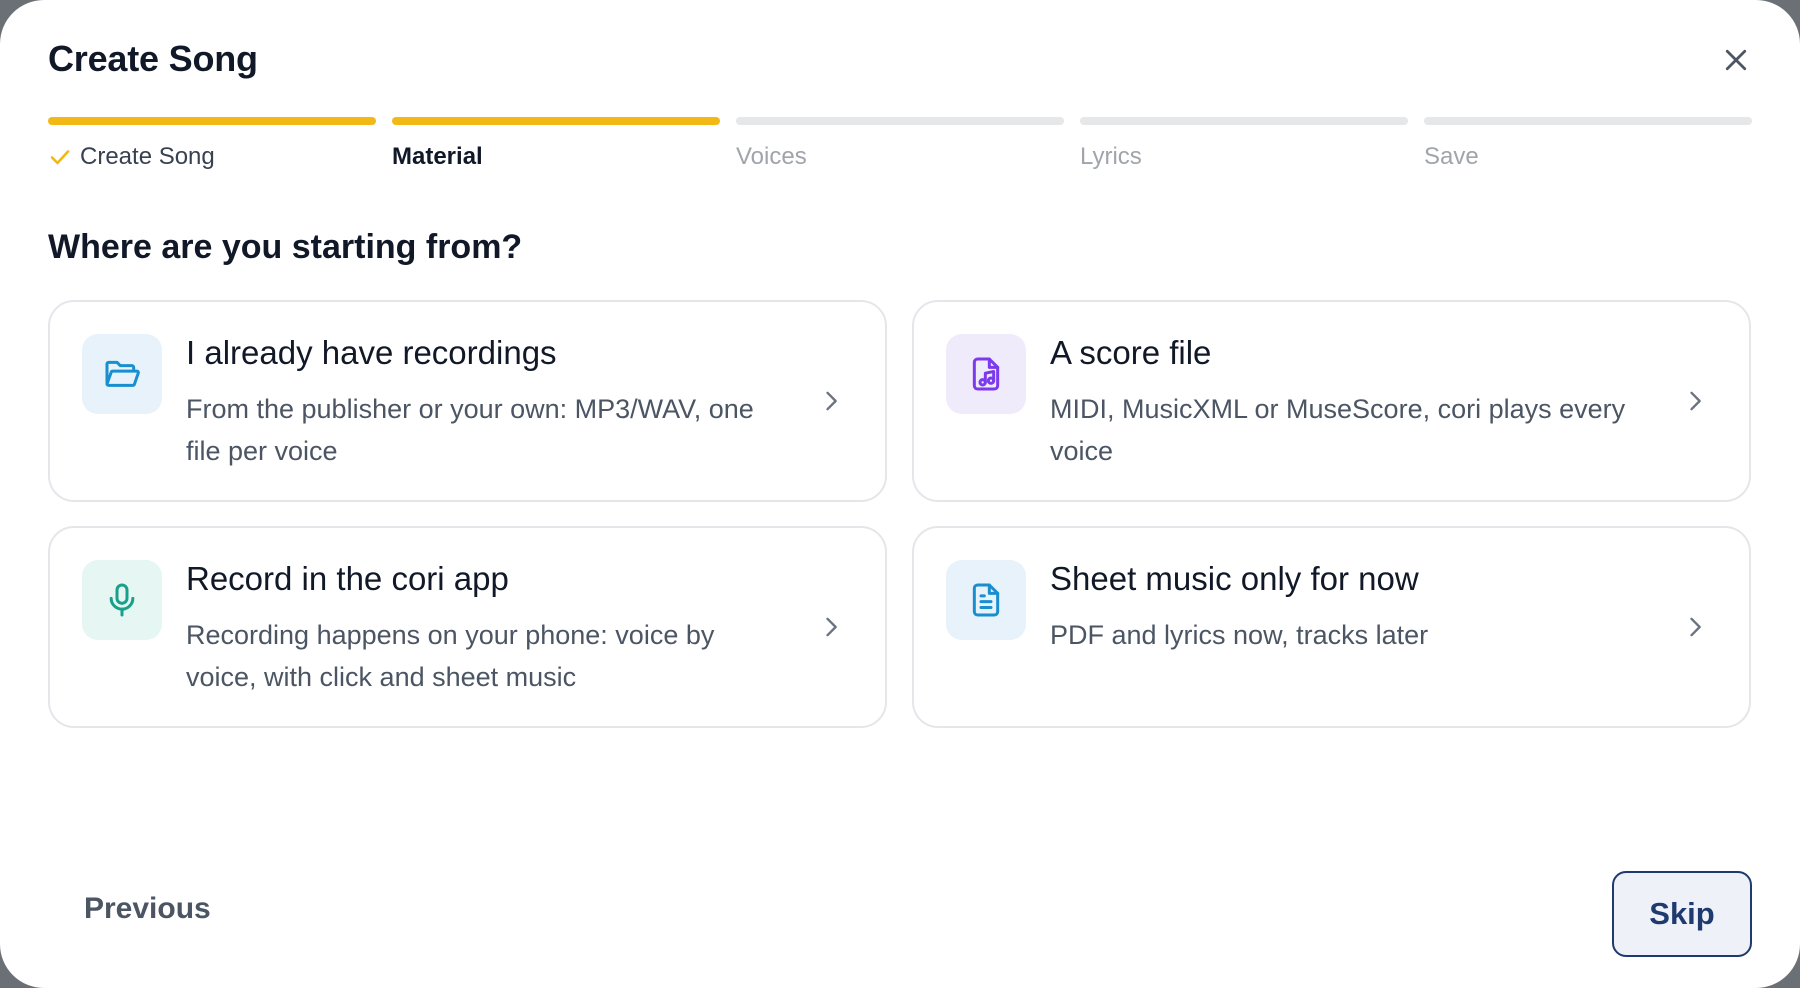  I want to click on previous-button: Previous, so click(147, 909).